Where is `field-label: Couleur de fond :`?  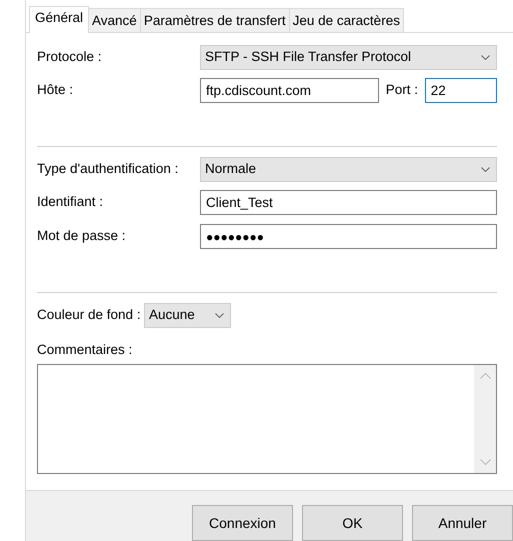 field-label: Couleur de fond : is located at coordinates (89, 315).